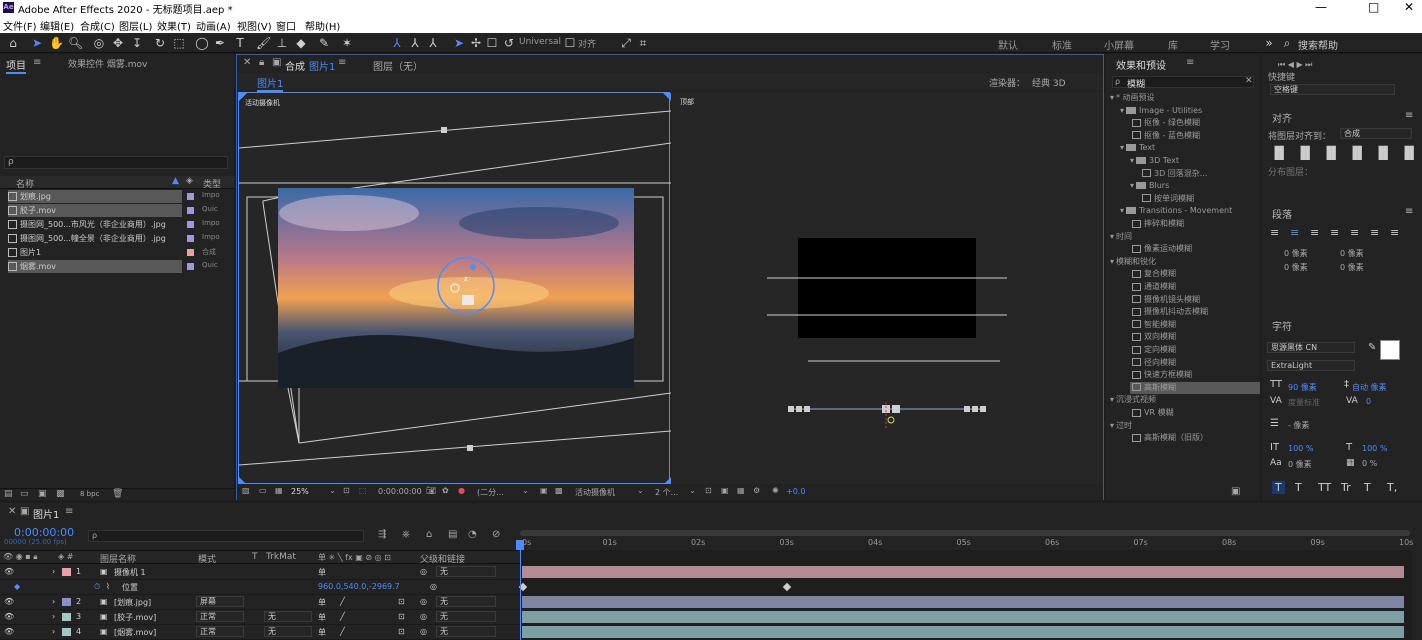 The image size is (1422, 640). I want to click on label-col-icon: ◈, so click(189, 181).